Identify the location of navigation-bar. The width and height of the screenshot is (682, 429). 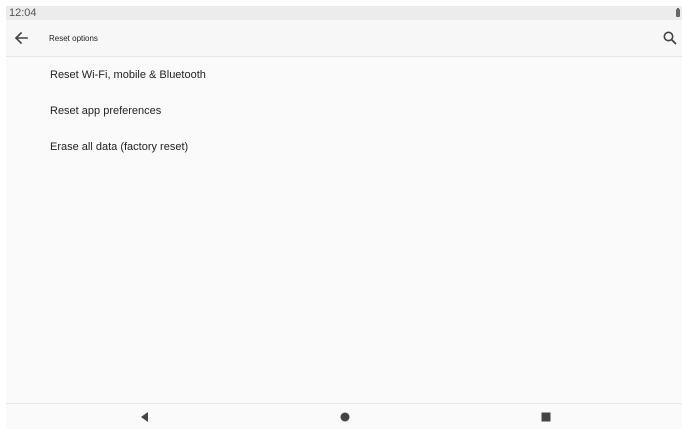
(344, 416).